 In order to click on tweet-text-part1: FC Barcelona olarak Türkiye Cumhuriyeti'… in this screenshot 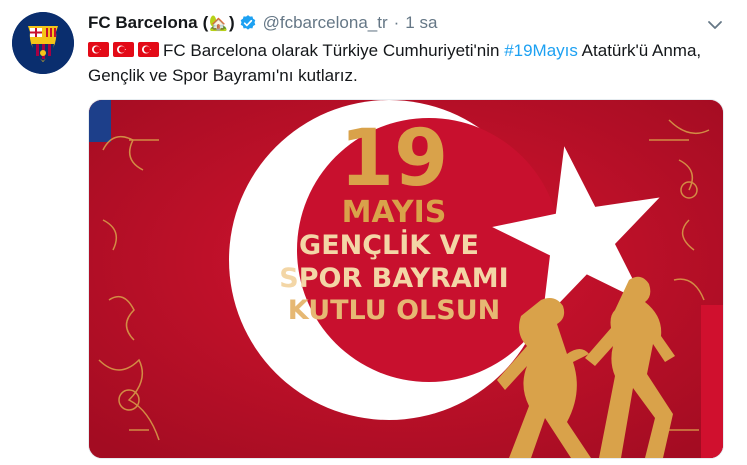, I will do `click(334, 50)`.